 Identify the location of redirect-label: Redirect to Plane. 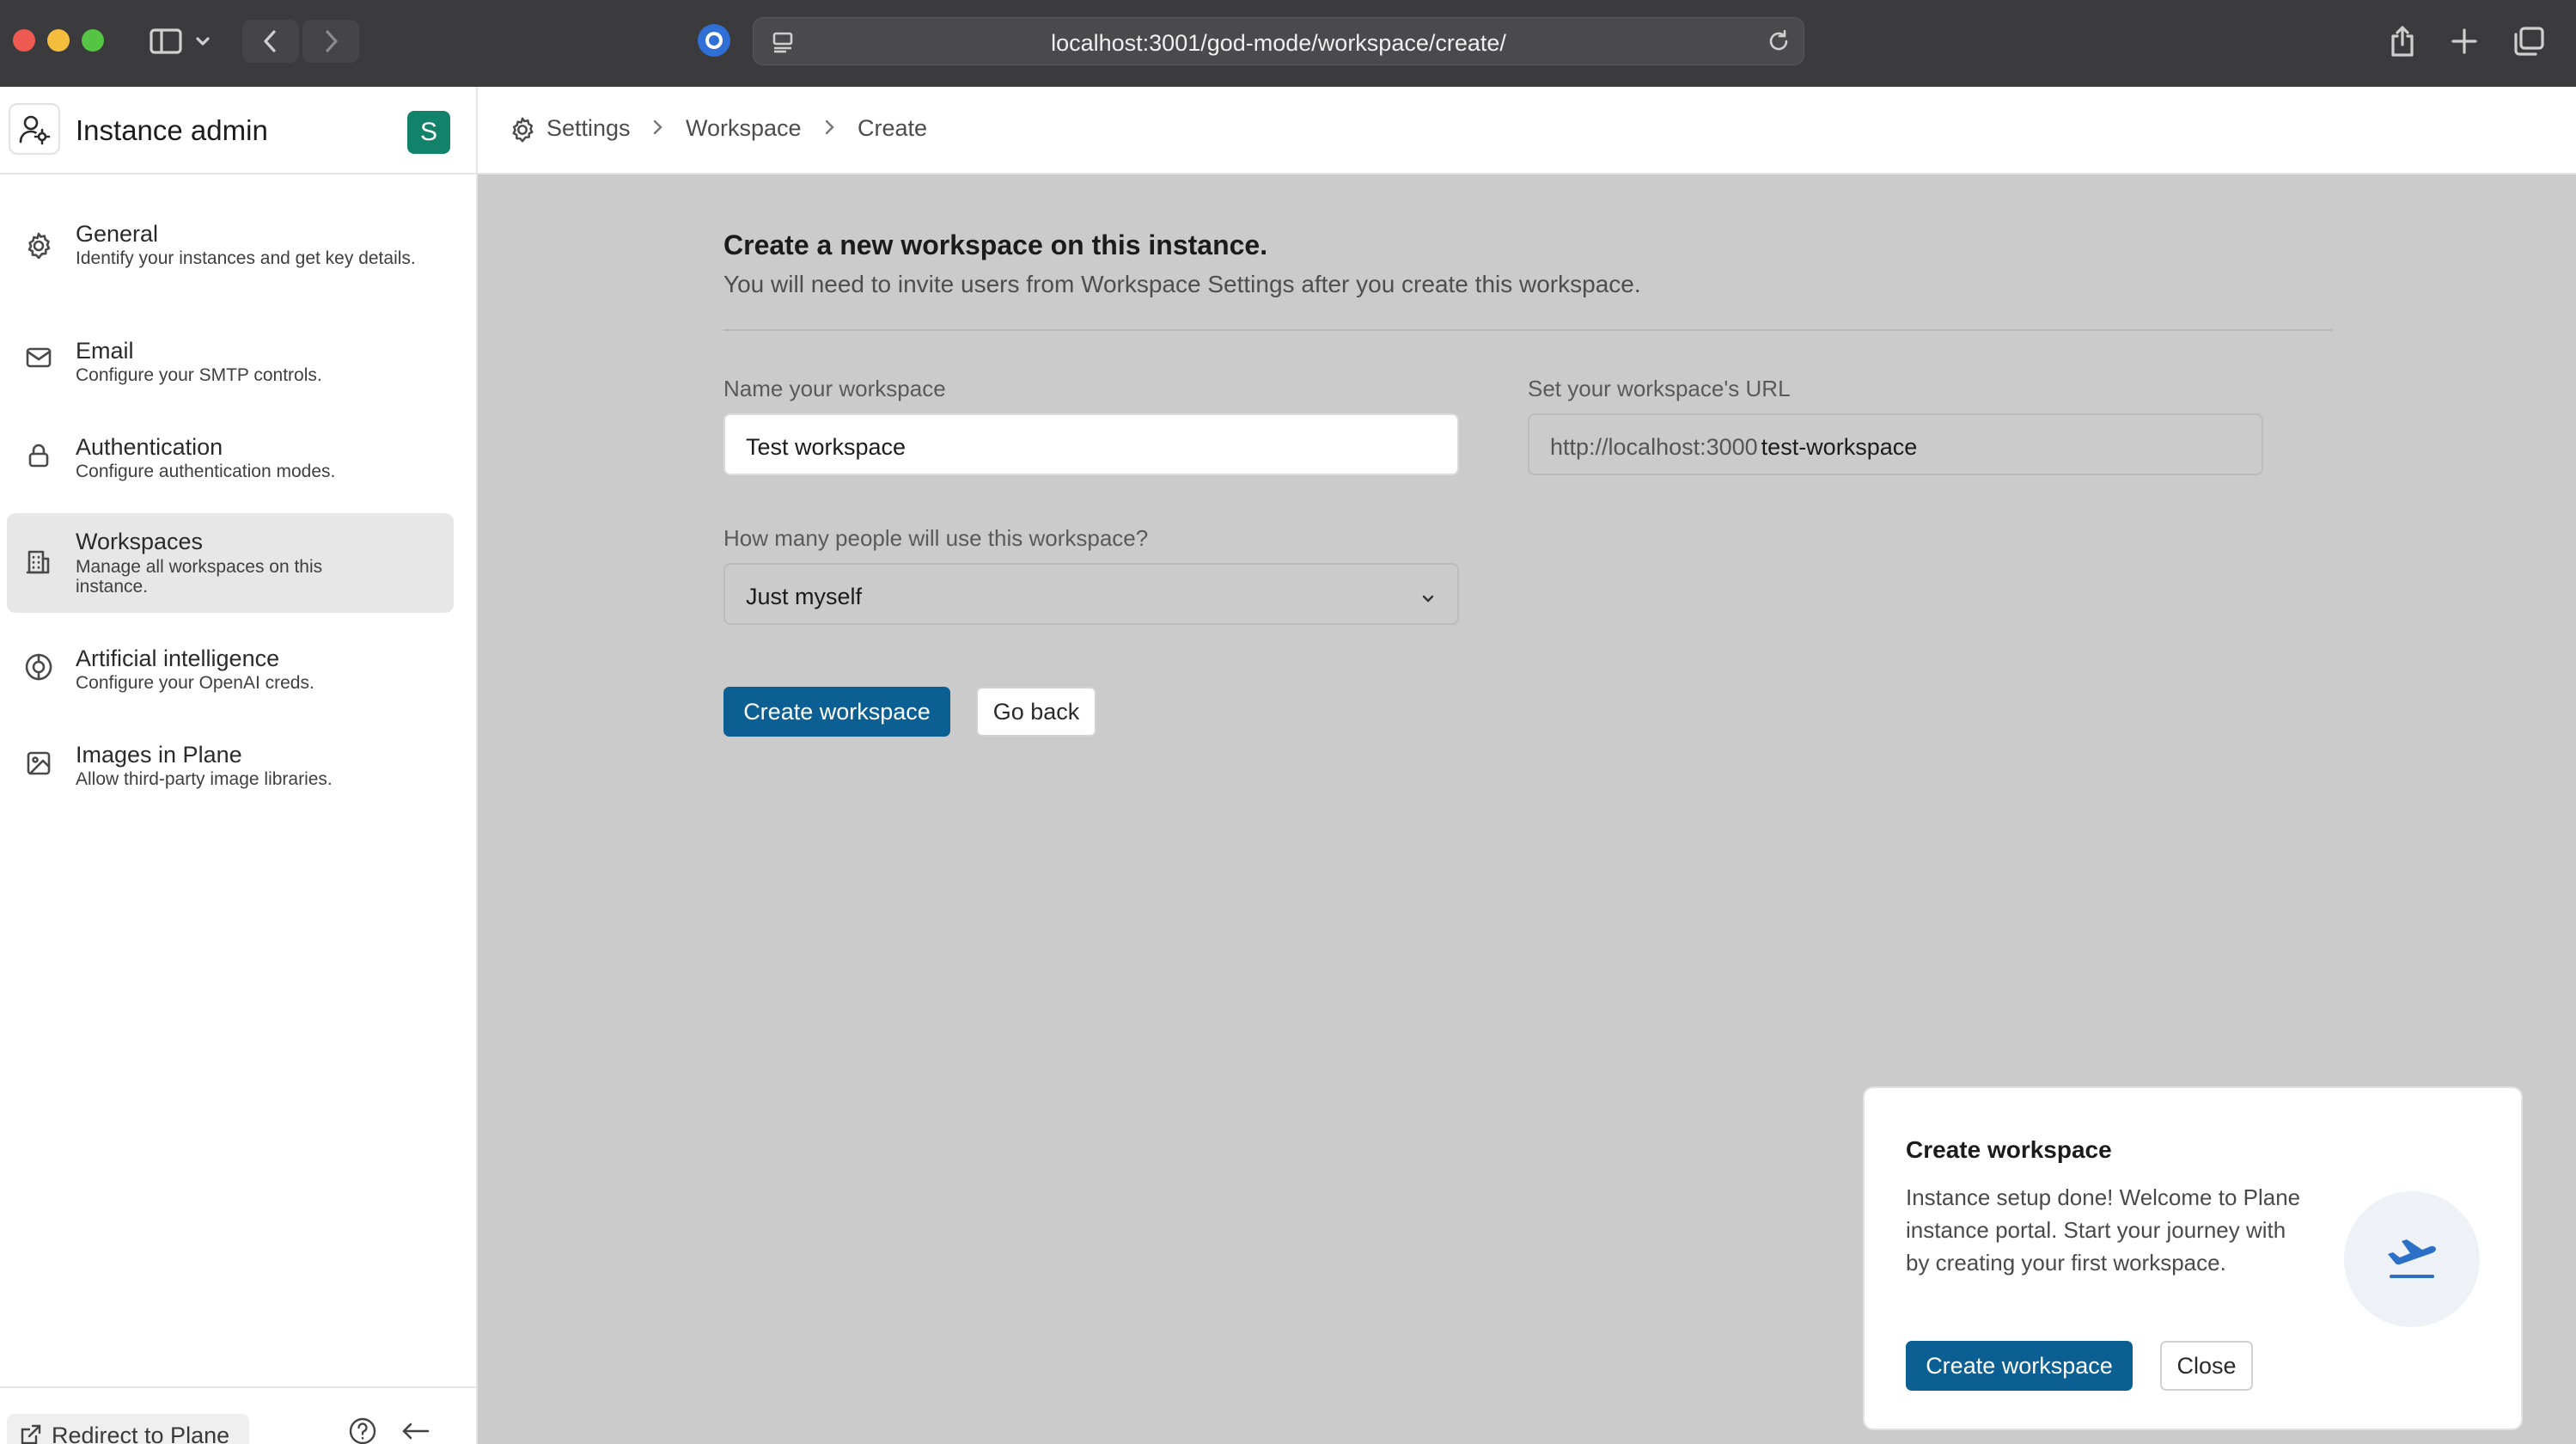
(141, 1434).